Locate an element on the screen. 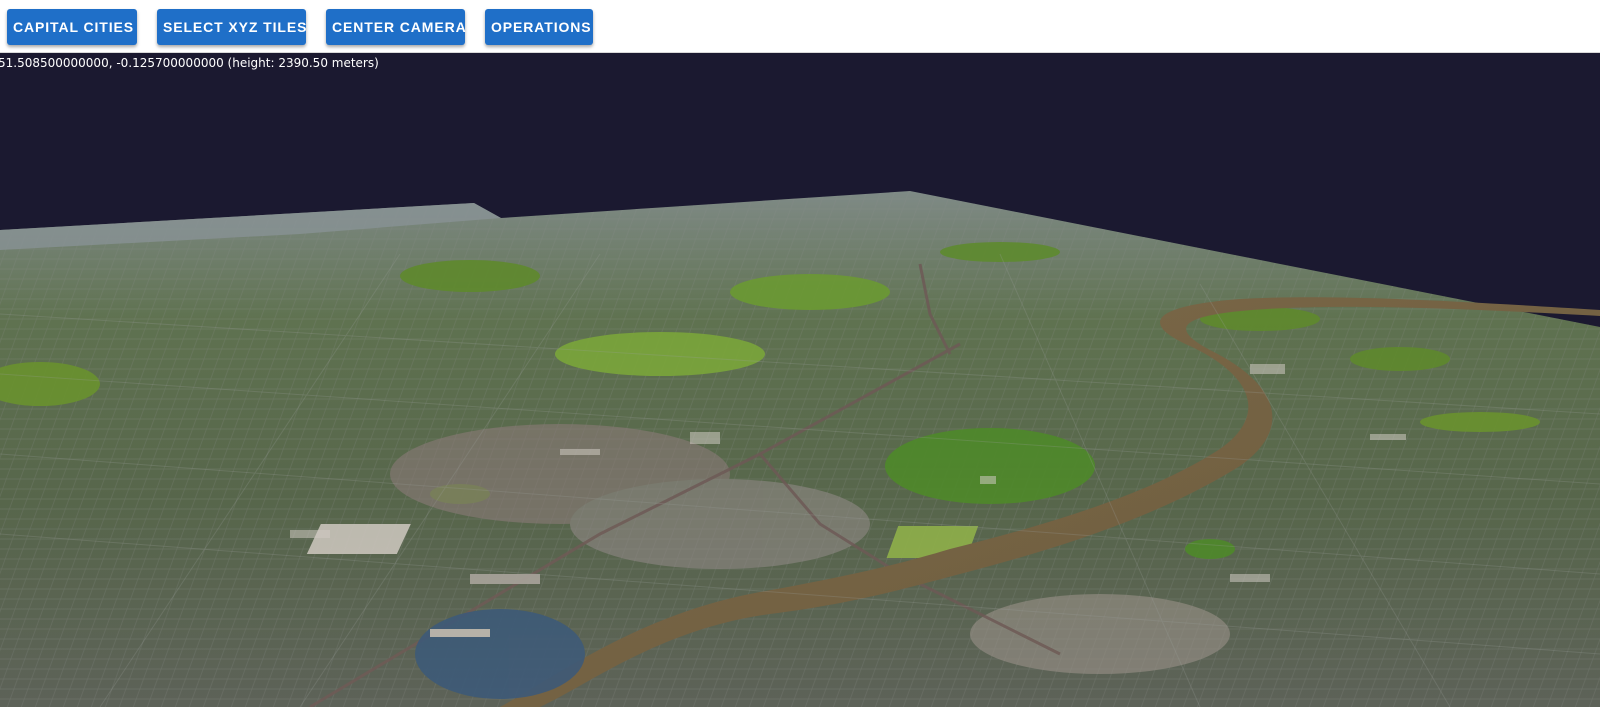  capital-cities-button: CAPITAL CITIES is located at coordinates (72, 27).